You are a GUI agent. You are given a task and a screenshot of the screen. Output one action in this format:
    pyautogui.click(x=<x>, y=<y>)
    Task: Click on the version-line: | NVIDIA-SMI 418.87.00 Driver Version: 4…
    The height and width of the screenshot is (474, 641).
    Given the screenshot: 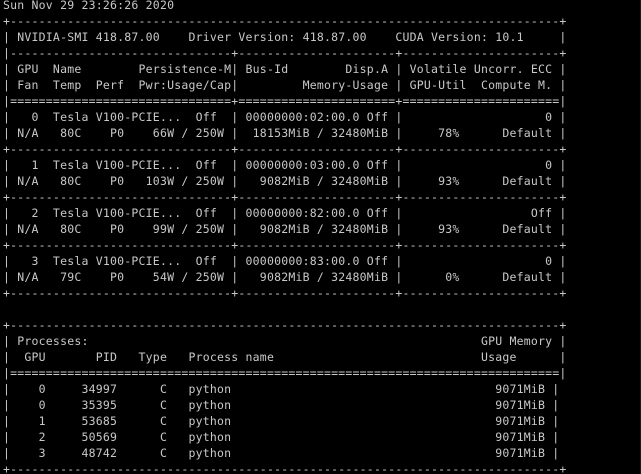 What is the action you would take?
    pyautogui.click(x=285, y=37)
    